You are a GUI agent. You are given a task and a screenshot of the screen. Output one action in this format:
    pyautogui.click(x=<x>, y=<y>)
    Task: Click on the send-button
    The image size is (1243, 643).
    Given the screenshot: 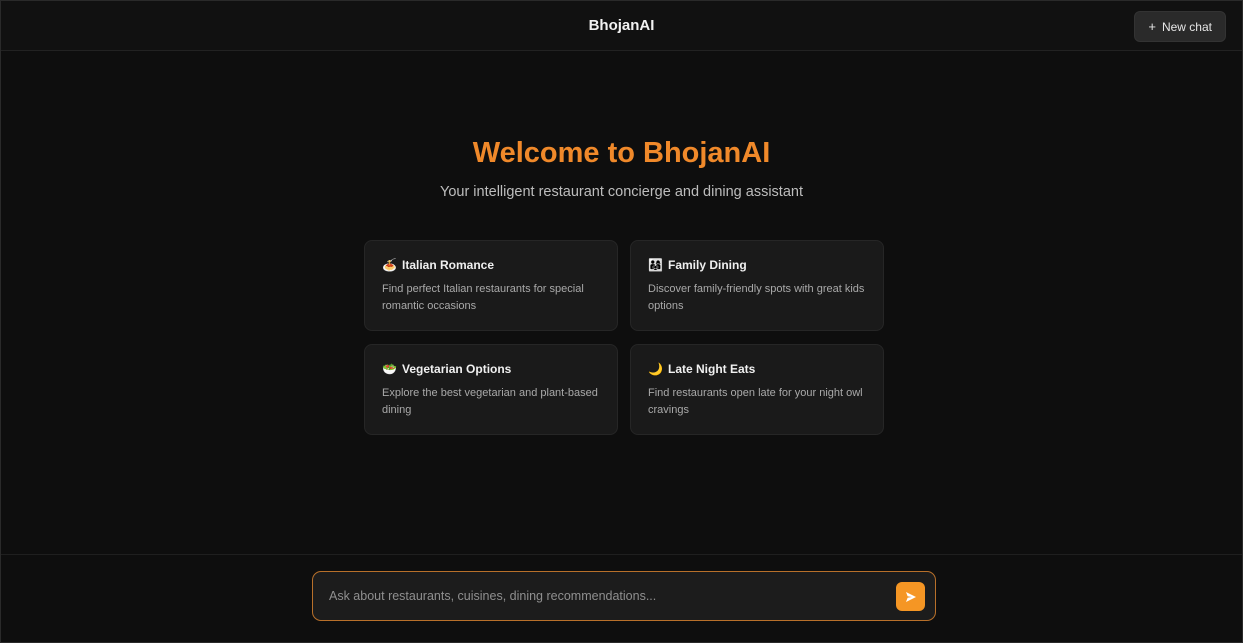 What is the action you would take?
    pyautogui.click(x=910, y=596)
    